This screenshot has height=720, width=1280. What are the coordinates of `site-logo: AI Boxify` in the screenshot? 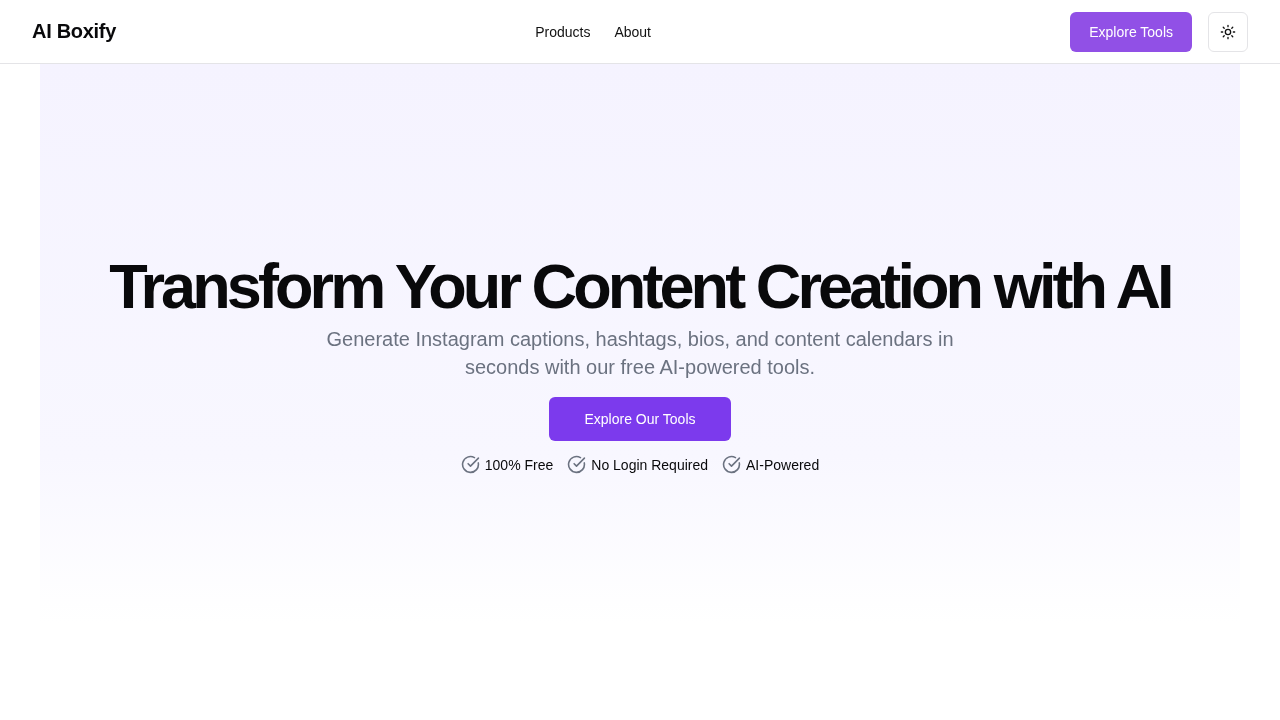 It's located at (74, 31).